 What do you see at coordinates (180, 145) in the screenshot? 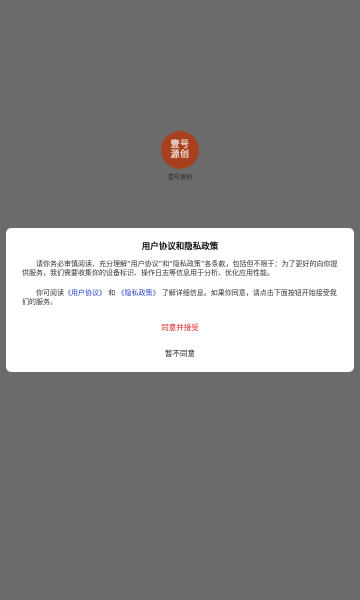
I see `logo-text-line1: 壹号` at bounding box center [180, 145].